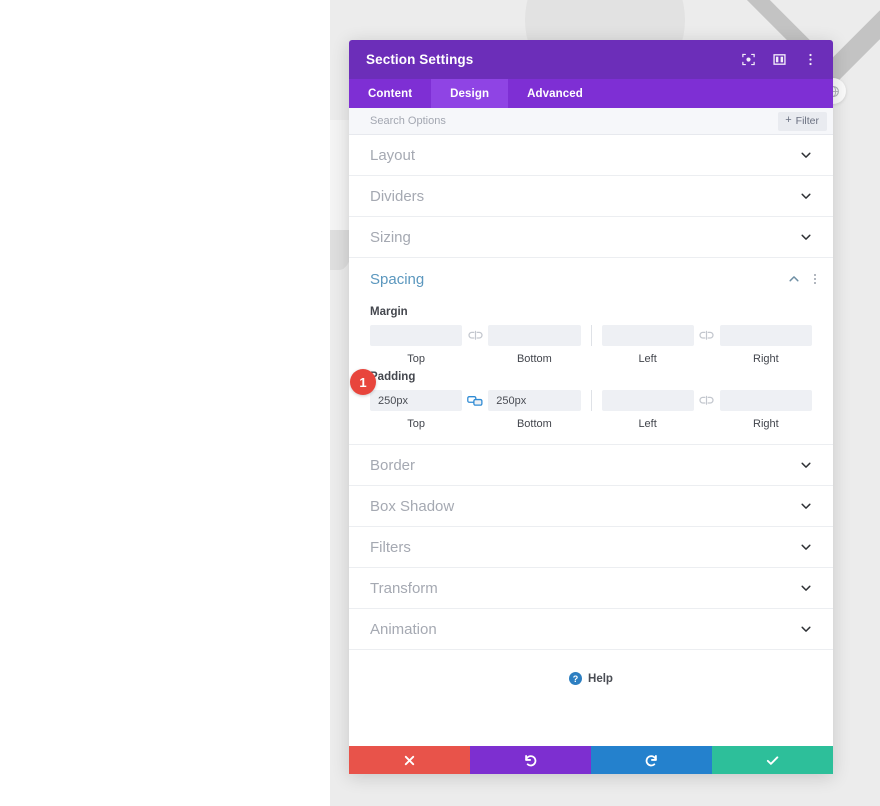  Describe the element at coordinates (470, 93) in the screenshot. I see `tab-design: Design` at that location.